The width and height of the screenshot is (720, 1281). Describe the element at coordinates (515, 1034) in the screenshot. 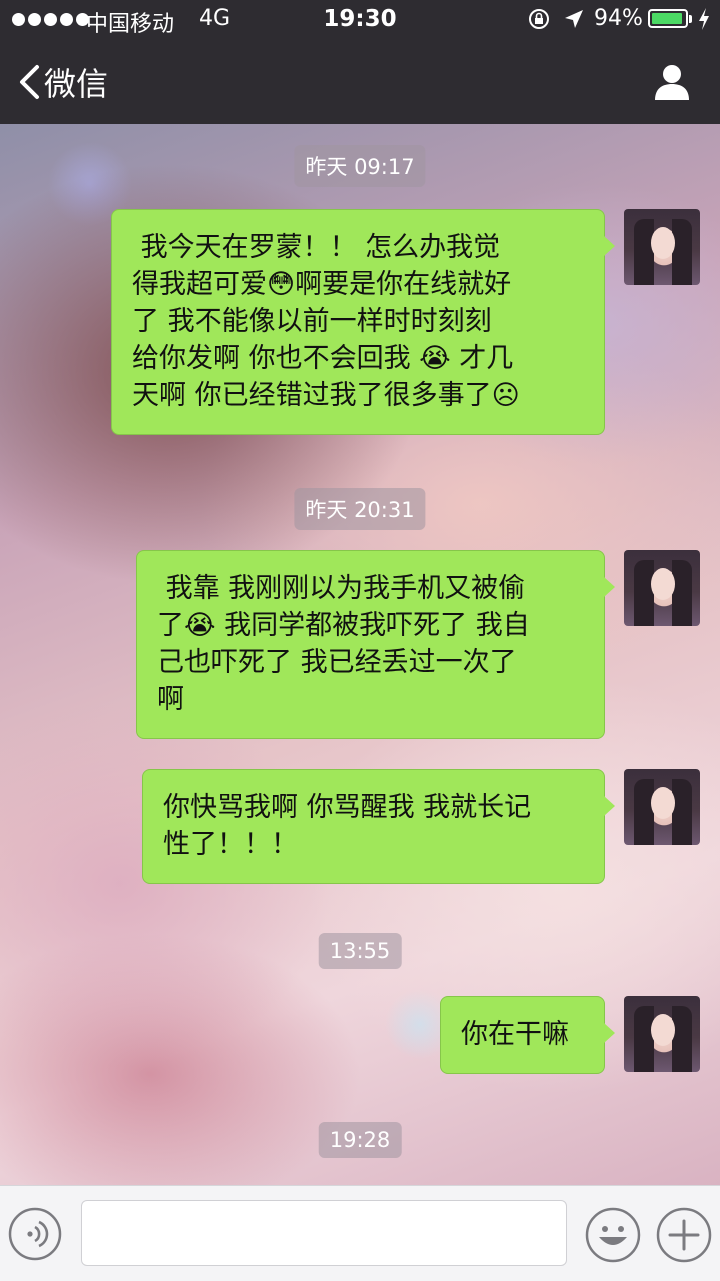

I see `message-line: 你在干嘛` at that location.